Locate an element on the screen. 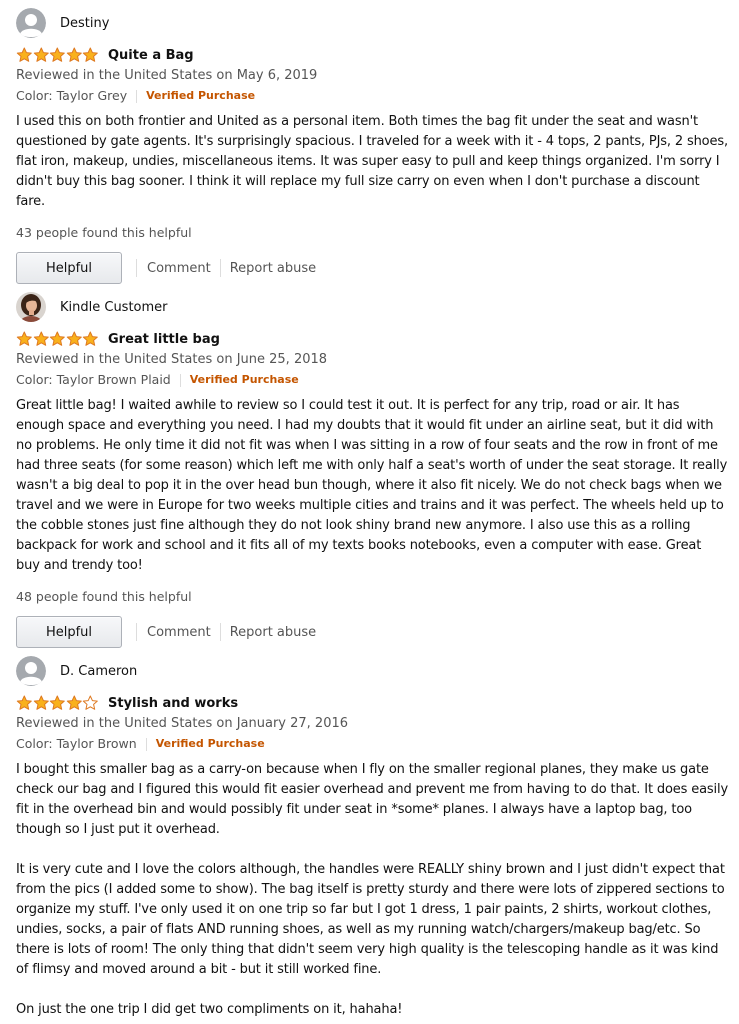  reviewer-profile: Destiny is located at coordinates (372, 23).